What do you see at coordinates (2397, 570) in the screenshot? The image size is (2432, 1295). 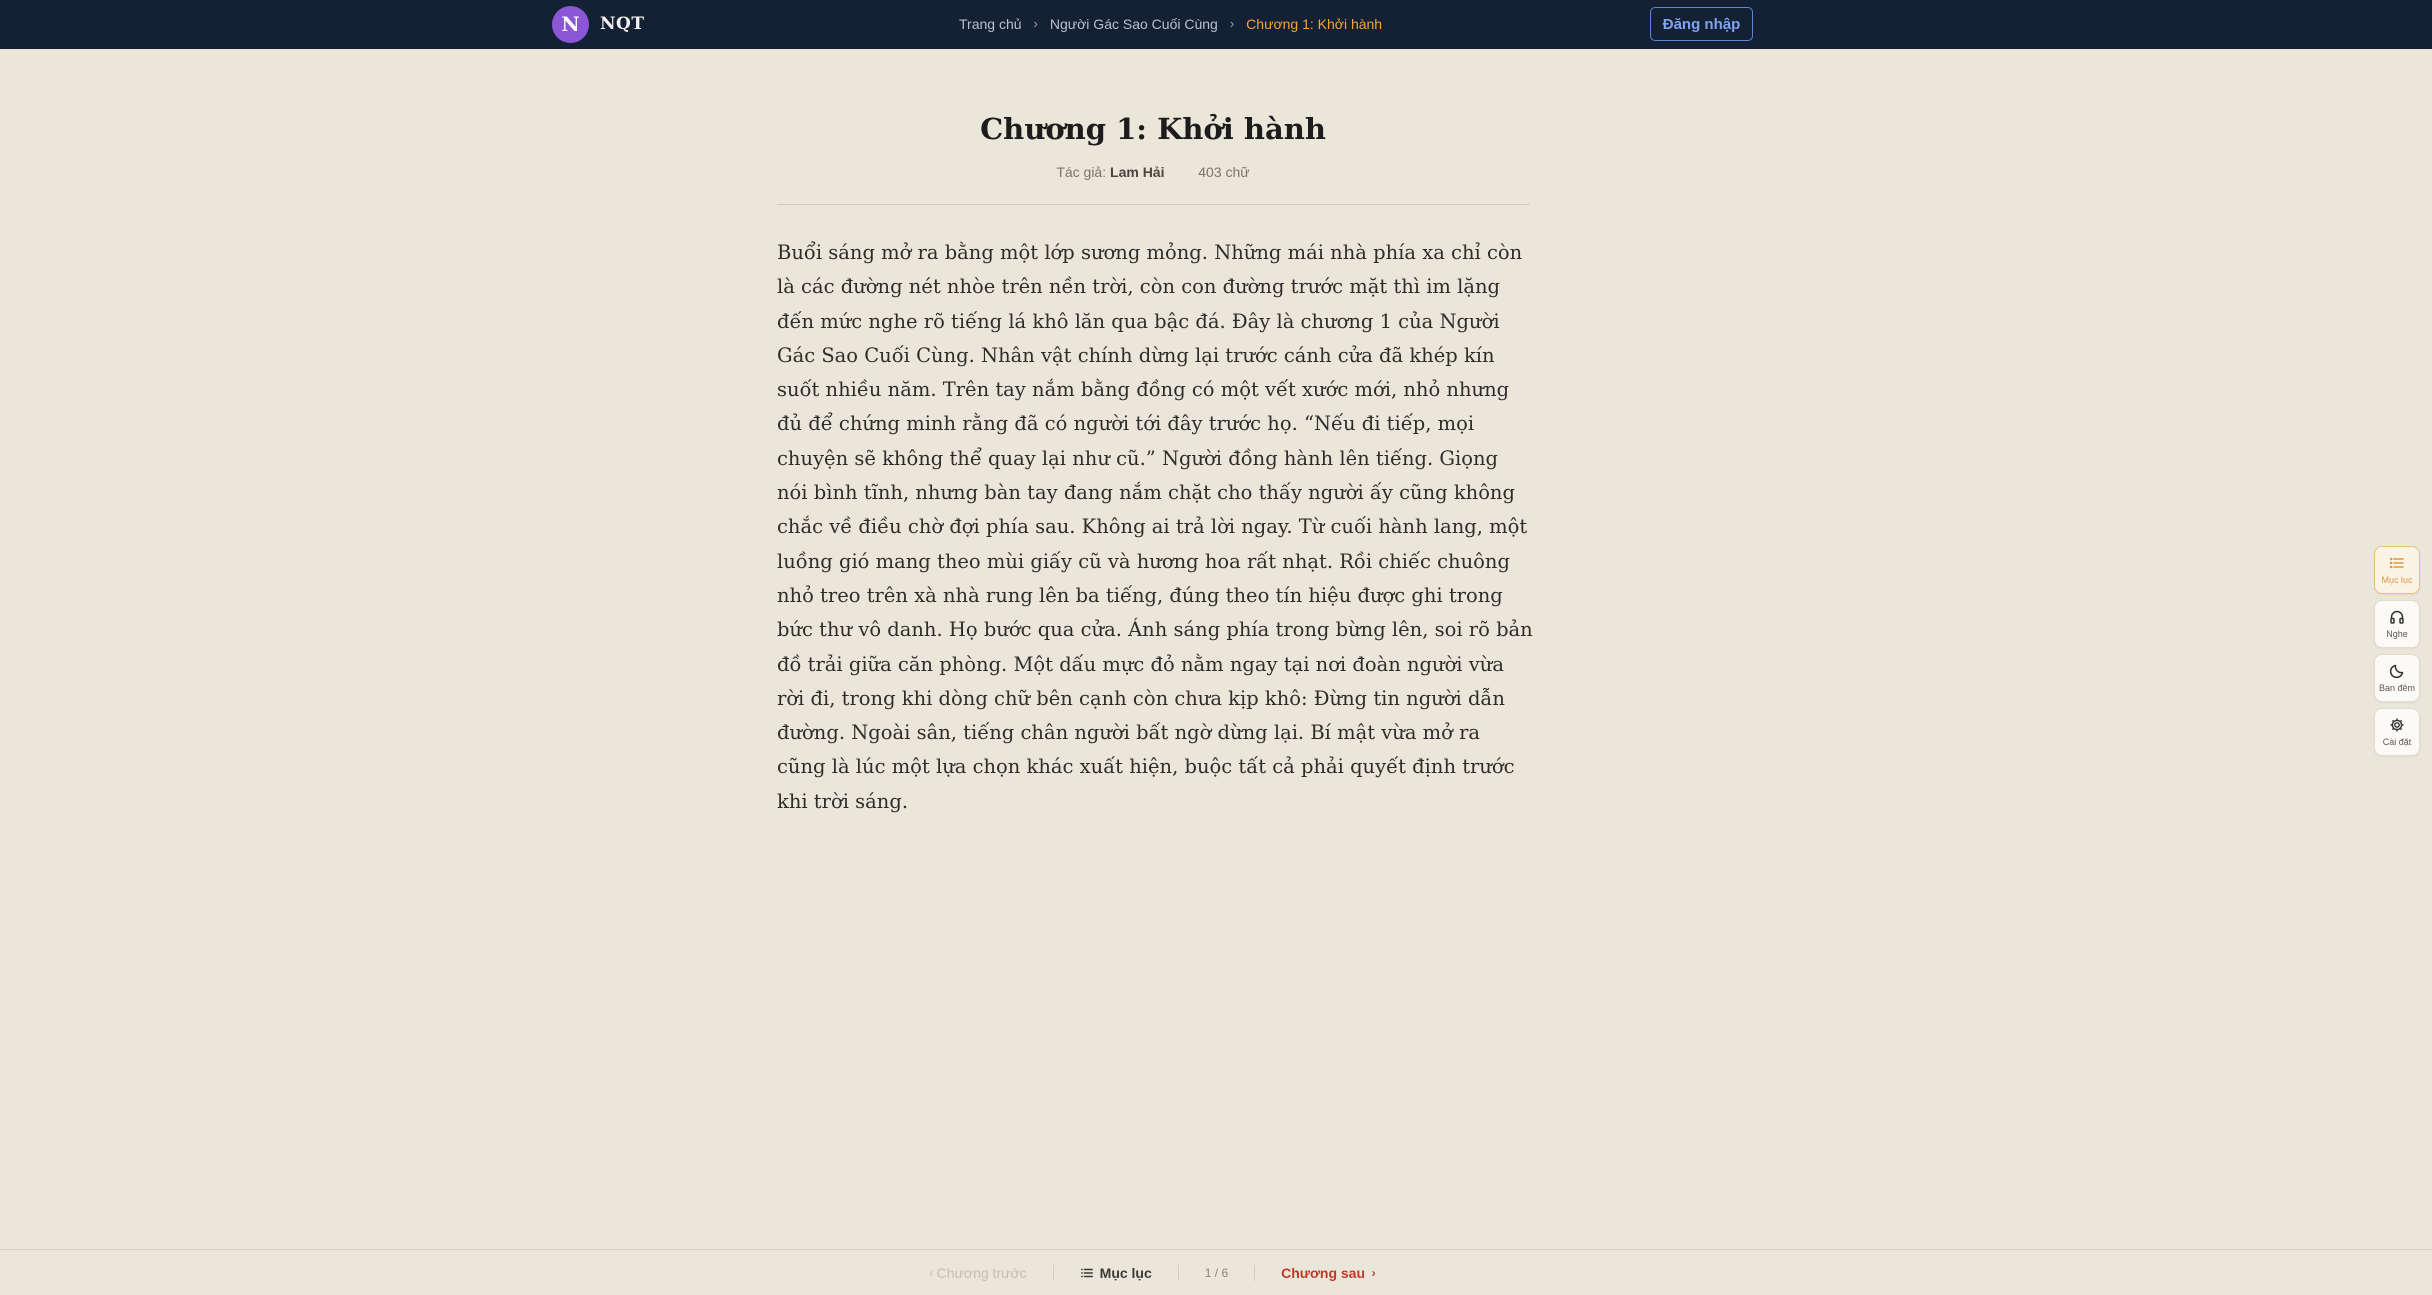 I see `toc-tool-button: Mục lục` at bounding box center [2397, 570].